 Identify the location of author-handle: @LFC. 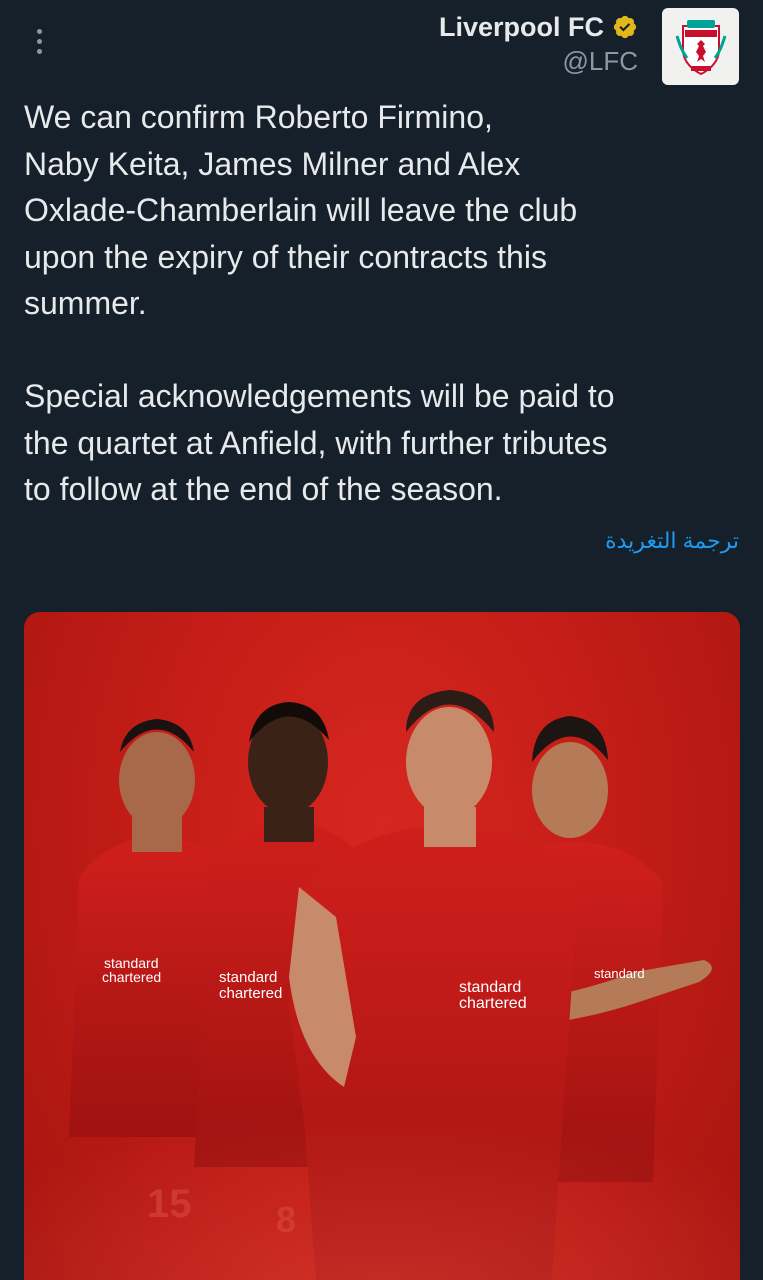
(600, 61).